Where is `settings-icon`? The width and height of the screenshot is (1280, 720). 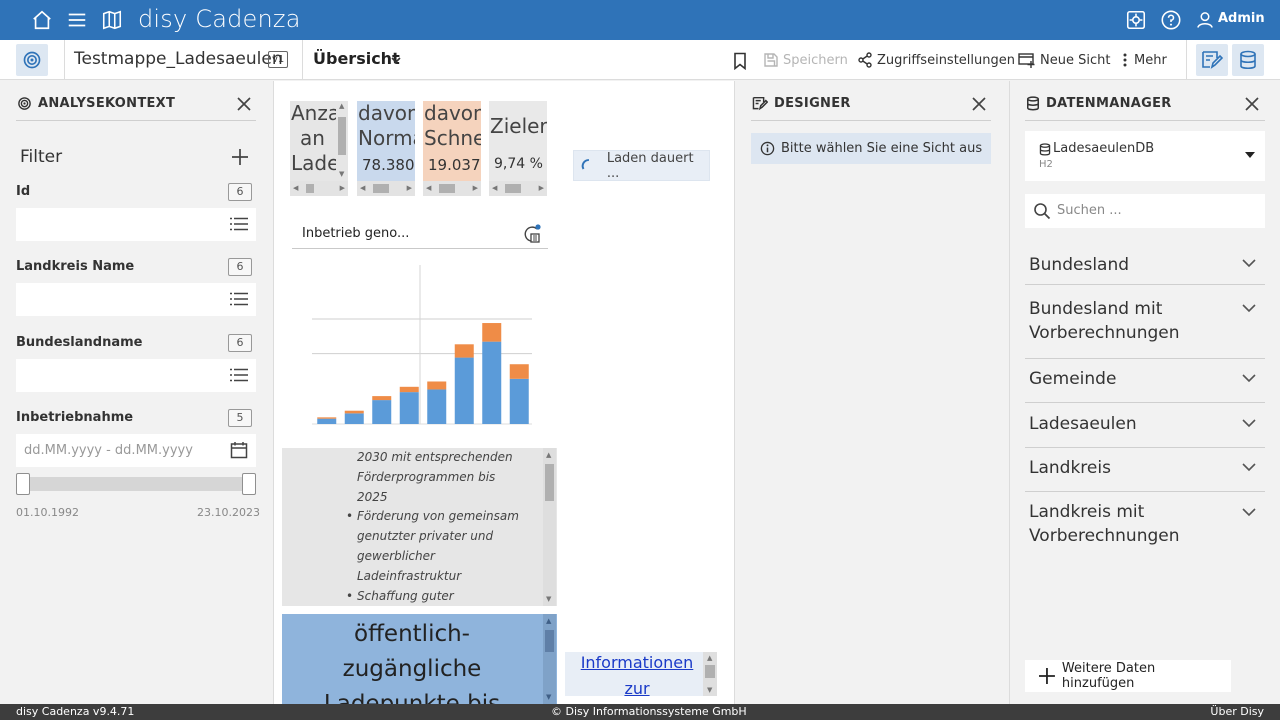
settings-icon is located at coordinates (1136, 20).